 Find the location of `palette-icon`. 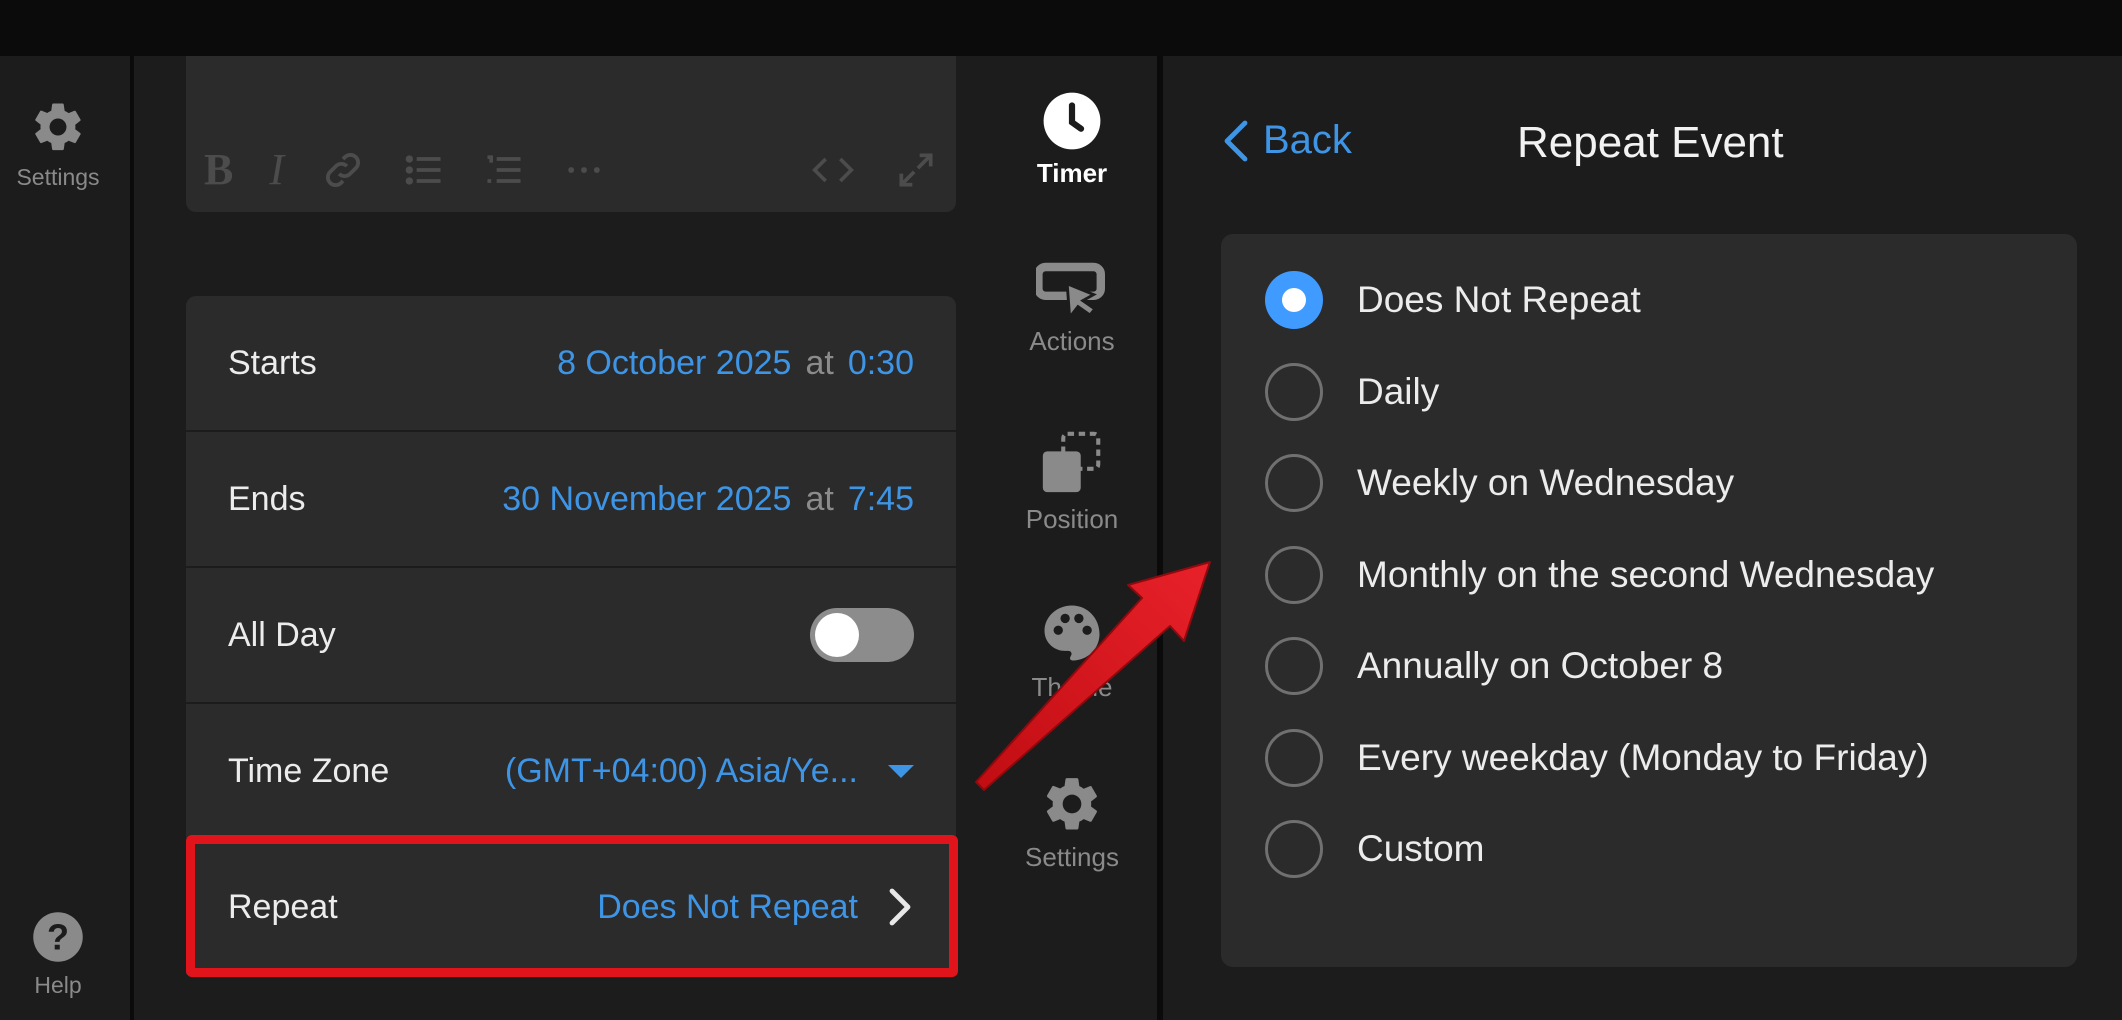

palette-icon is located at coordinates (1072, 633).